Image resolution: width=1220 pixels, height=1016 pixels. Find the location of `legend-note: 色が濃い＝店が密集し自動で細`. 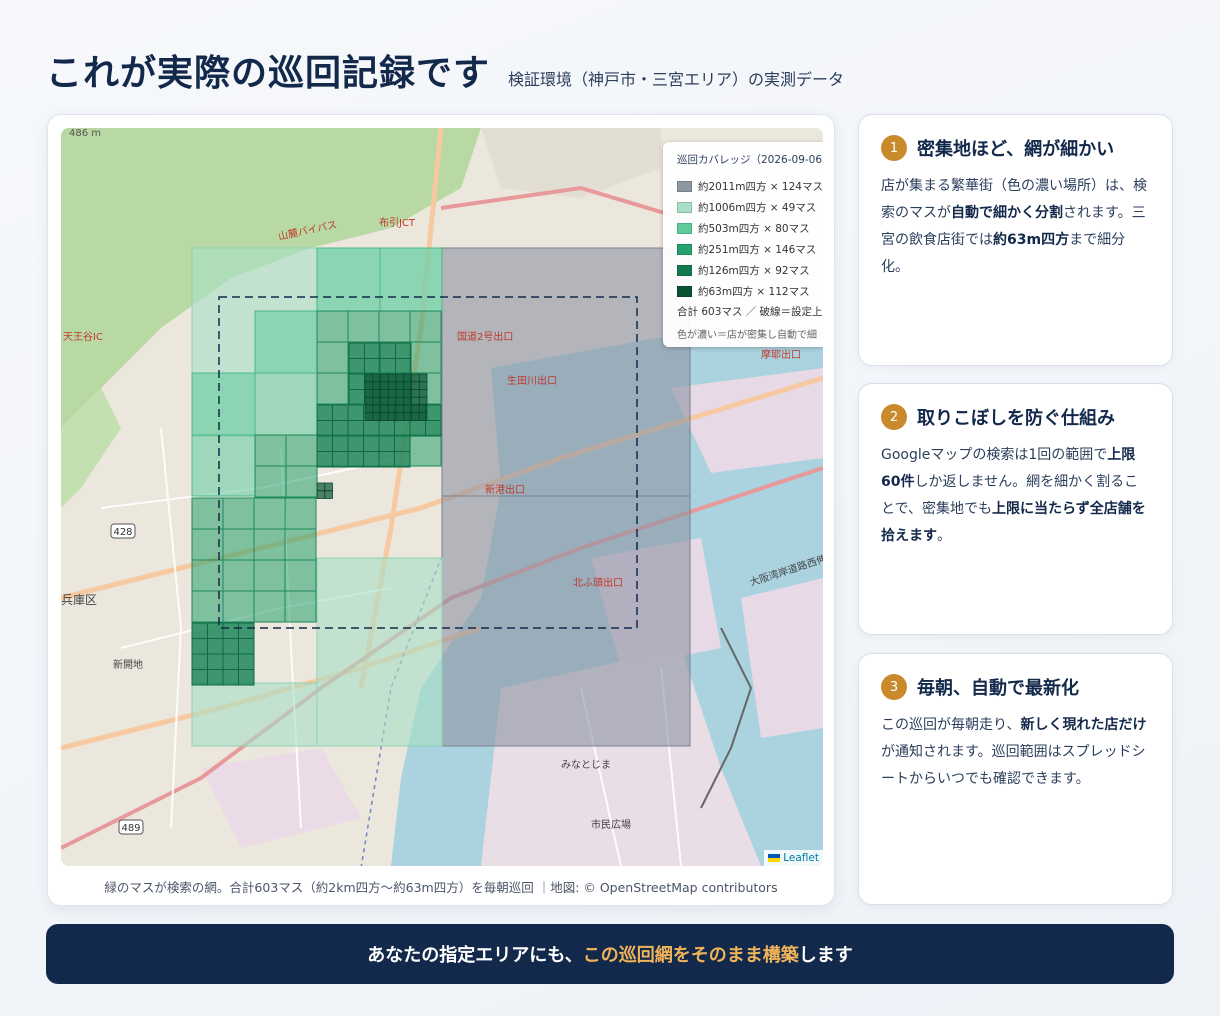

legend-note: 色が濃い＝店が密集し自動で細 is located at coordinates (747, 335).